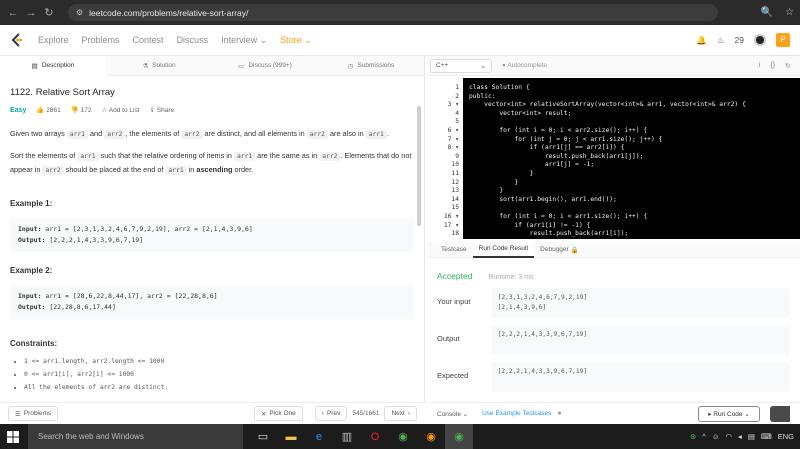  I want to click on tab-run-code-result: Run Code Result, so click(503, 249).